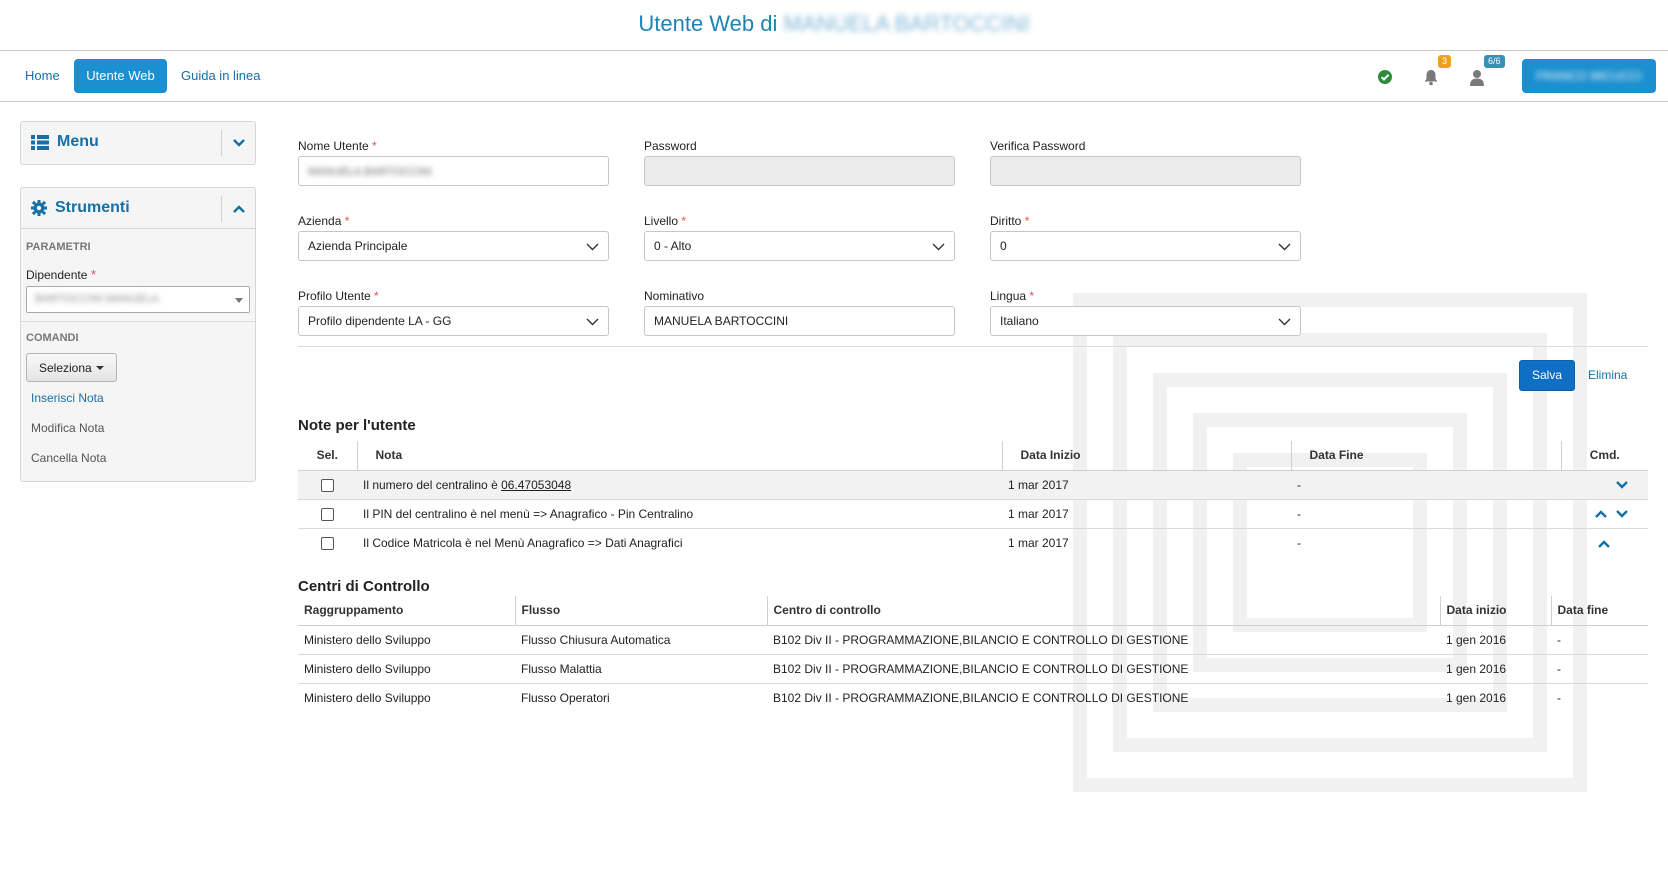 The image size is (1668, 894). Describe the element at coordinates (143, 428) in the screenshot. I see `modifica-nota-link: Modifica Nota` at that location.